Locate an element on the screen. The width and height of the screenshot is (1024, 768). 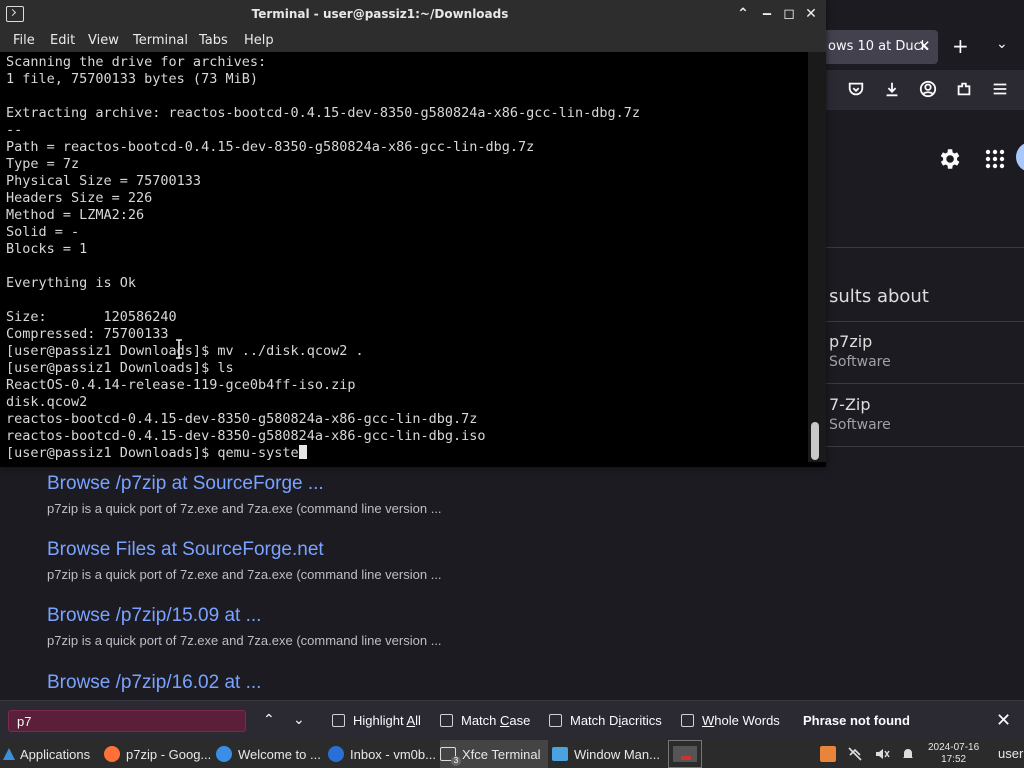
pocket-icon is located at coordinates (856, 89).